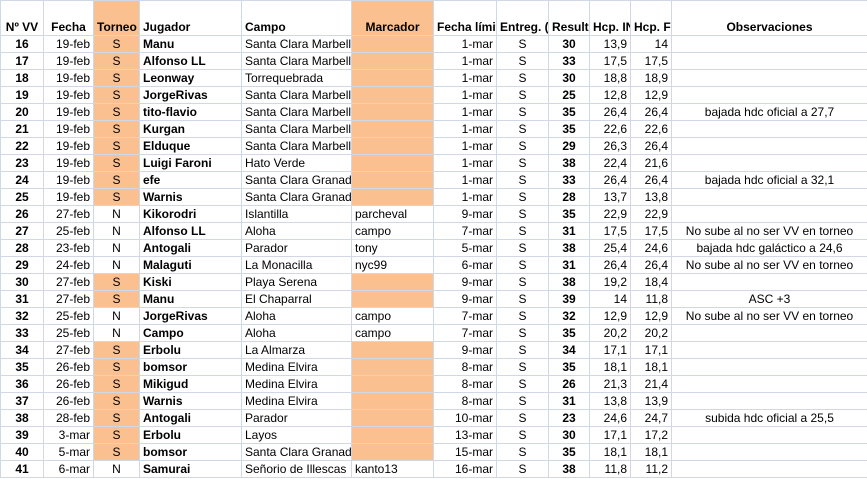 The height and width of the screenshot is (479, 867). I want to click on cell-jugador: tito-flavio, so click(190, 112).